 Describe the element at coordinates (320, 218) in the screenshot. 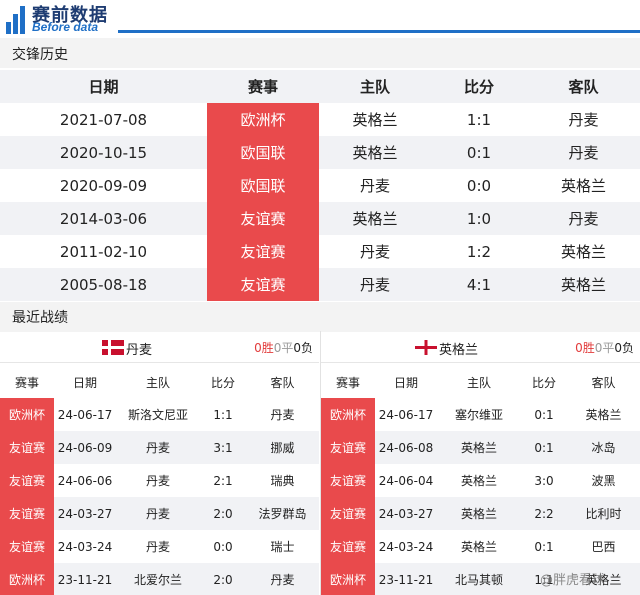

I see `history-row: 2014-03-06 友谊赛 英格兰 1:0 丹麦` at that location.